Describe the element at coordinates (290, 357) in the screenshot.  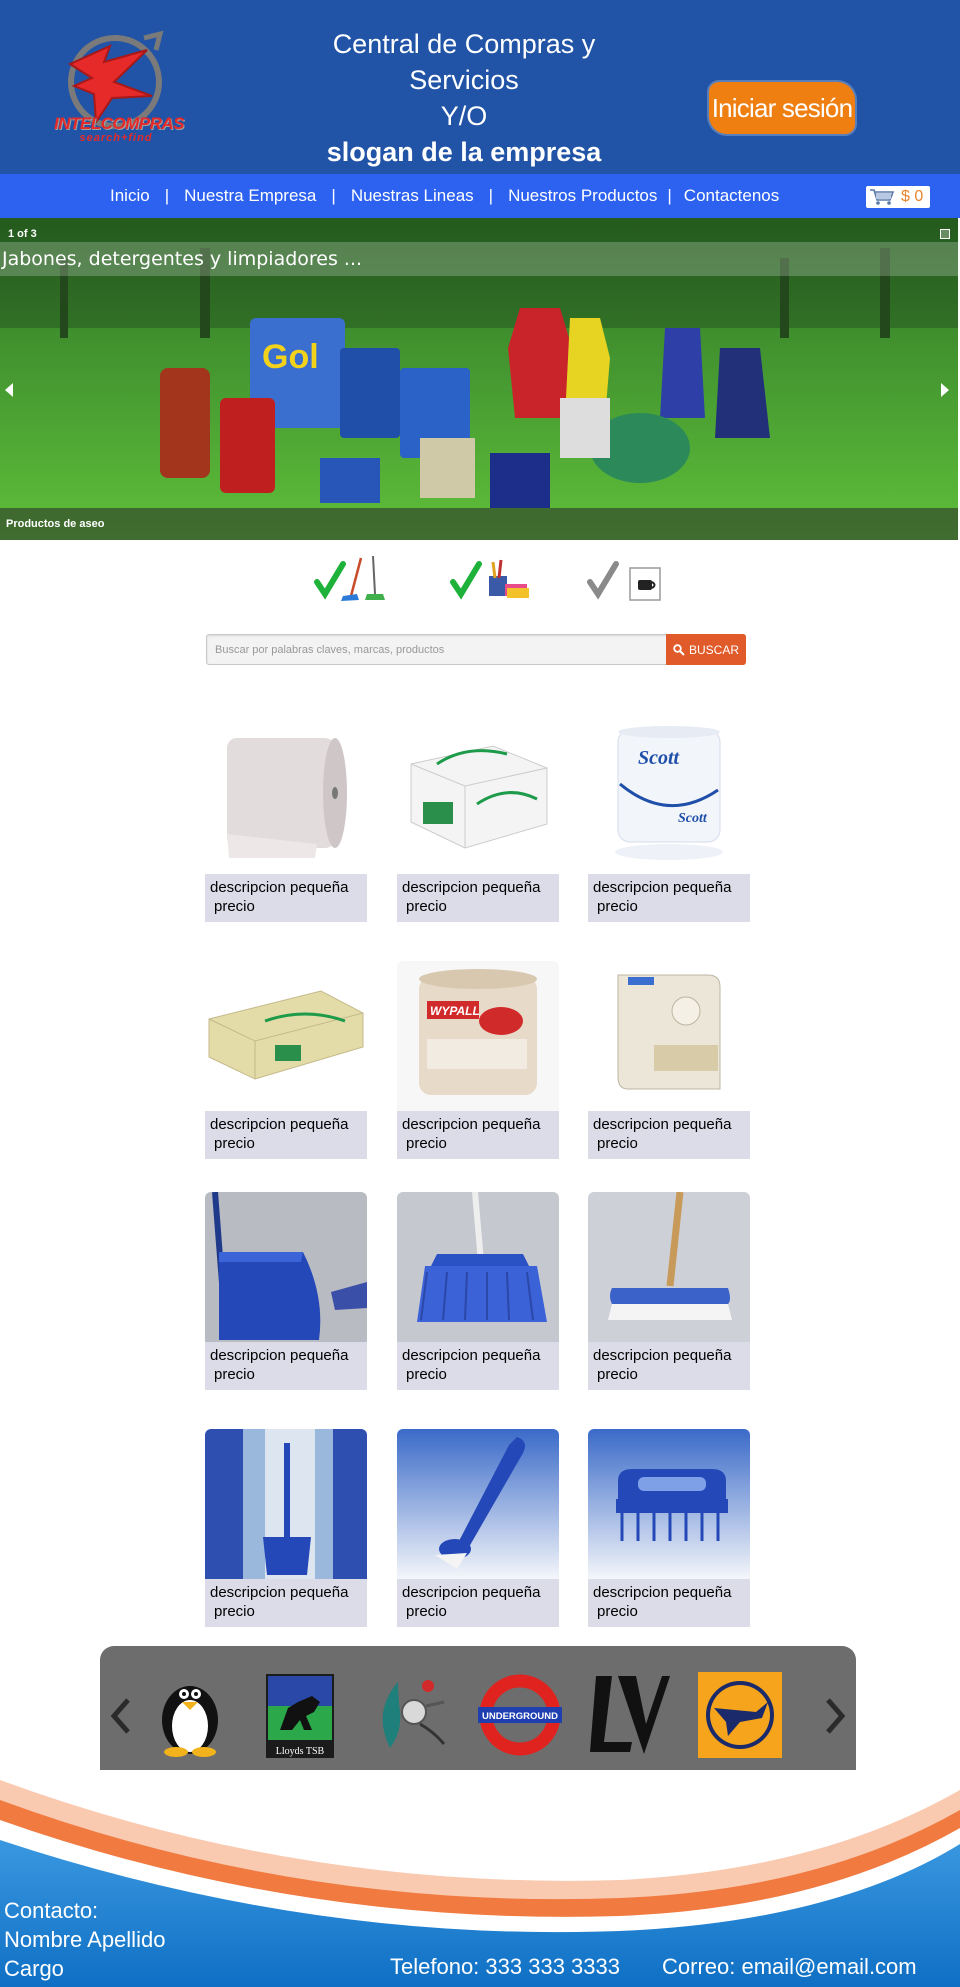
I see `svg-text: Gol` at that location.